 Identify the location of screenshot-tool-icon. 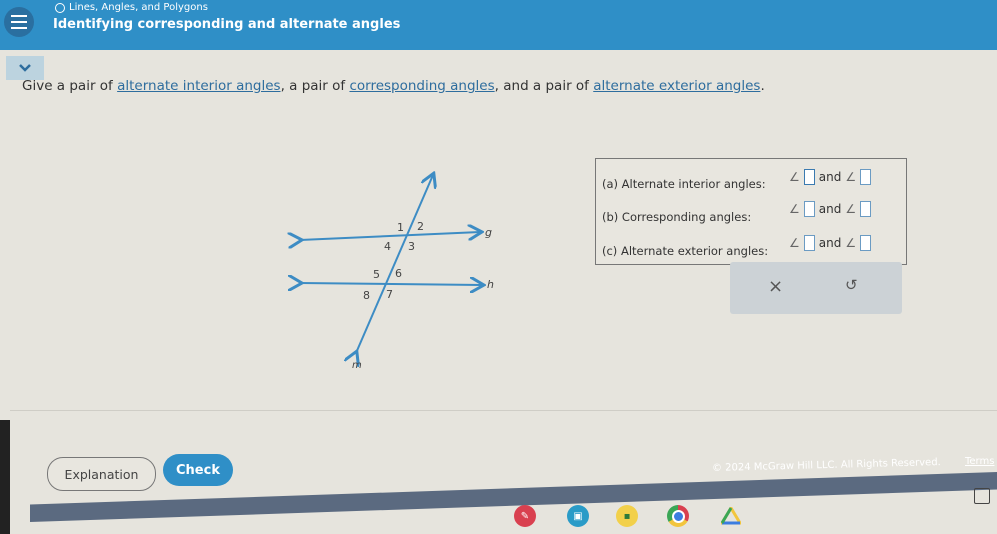
(982, 496).